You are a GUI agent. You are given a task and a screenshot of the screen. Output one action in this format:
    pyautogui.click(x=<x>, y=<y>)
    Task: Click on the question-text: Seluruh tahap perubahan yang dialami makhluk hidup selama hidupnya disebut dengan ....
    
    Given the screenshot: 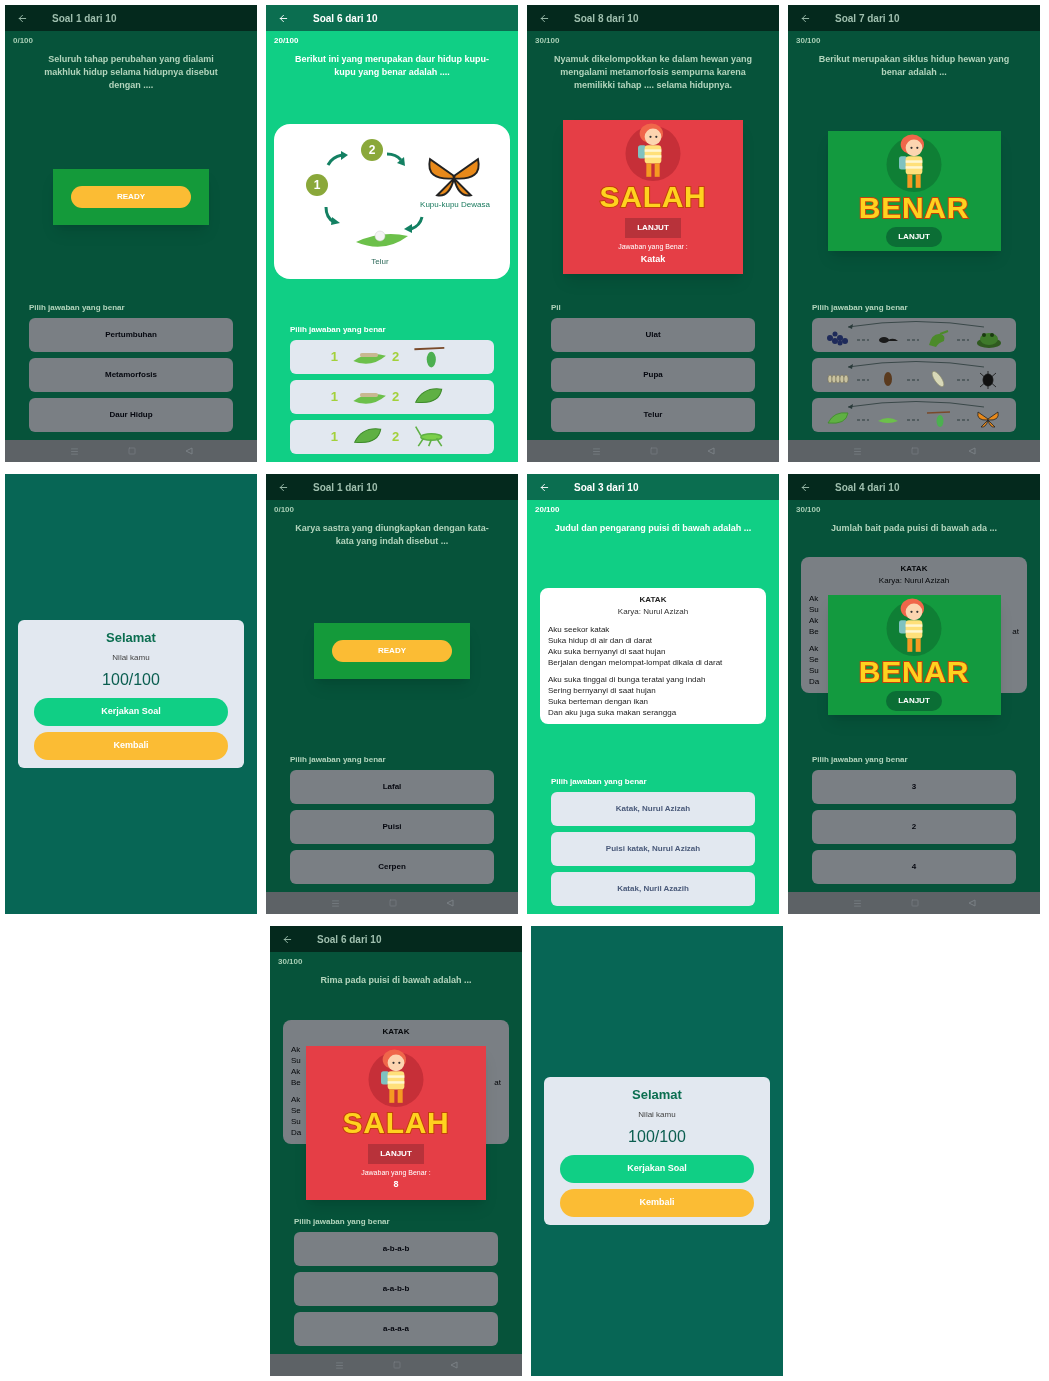 What is the action you would take?
    pyautogui.click(x=131, y=72)
    